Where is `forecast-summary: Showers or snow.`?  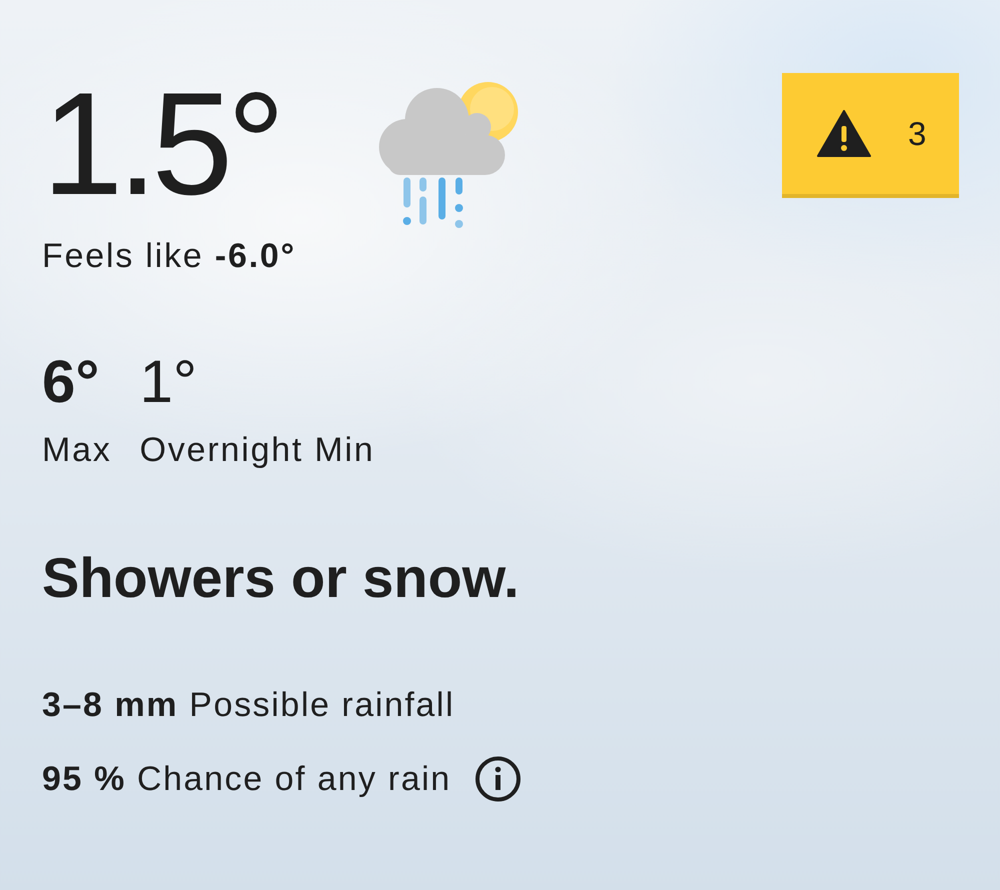 forecast-summary: Showers or snow. is located at coordinates (281, 578).